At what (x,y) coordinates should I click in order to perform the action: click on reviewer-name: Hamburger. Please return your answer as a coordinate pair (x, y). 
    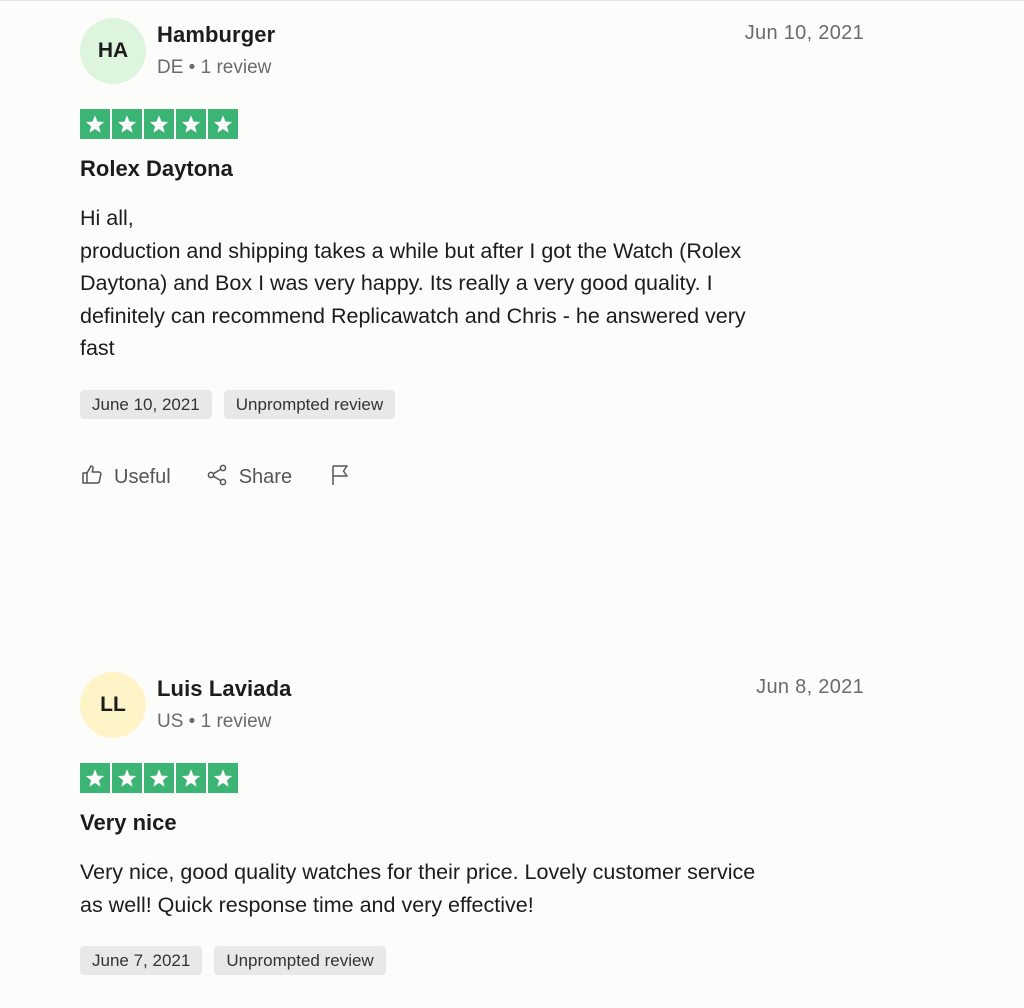
    Looking at the image, I should click on (216, 35).